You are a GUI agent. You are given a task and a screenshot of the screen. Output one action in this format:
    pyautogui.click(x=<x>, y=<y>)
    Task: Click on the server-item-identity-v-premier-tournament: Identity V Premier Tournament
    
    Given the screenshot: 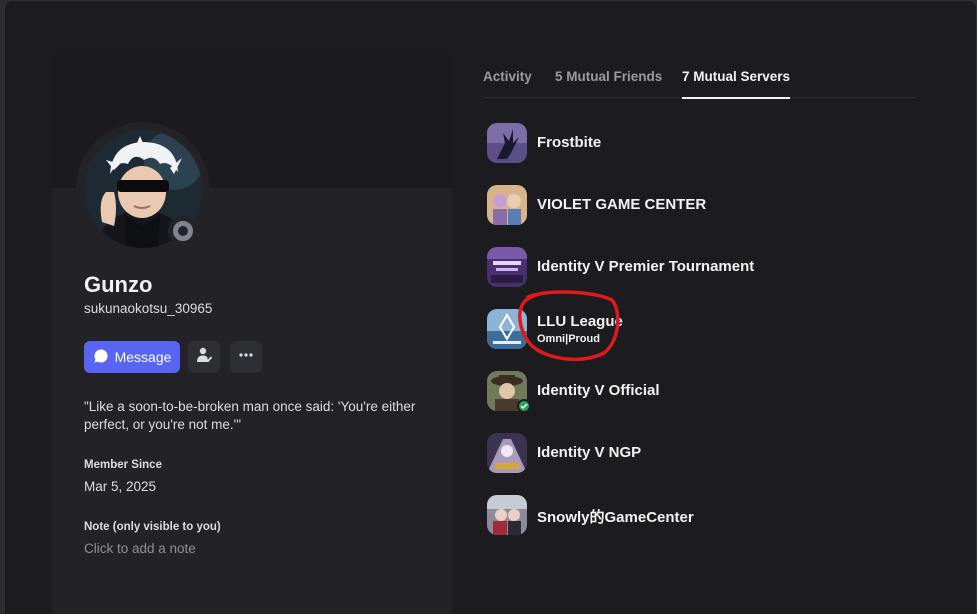 What is the action you would take?
    pyautogui.click(x=702, y=269)
    